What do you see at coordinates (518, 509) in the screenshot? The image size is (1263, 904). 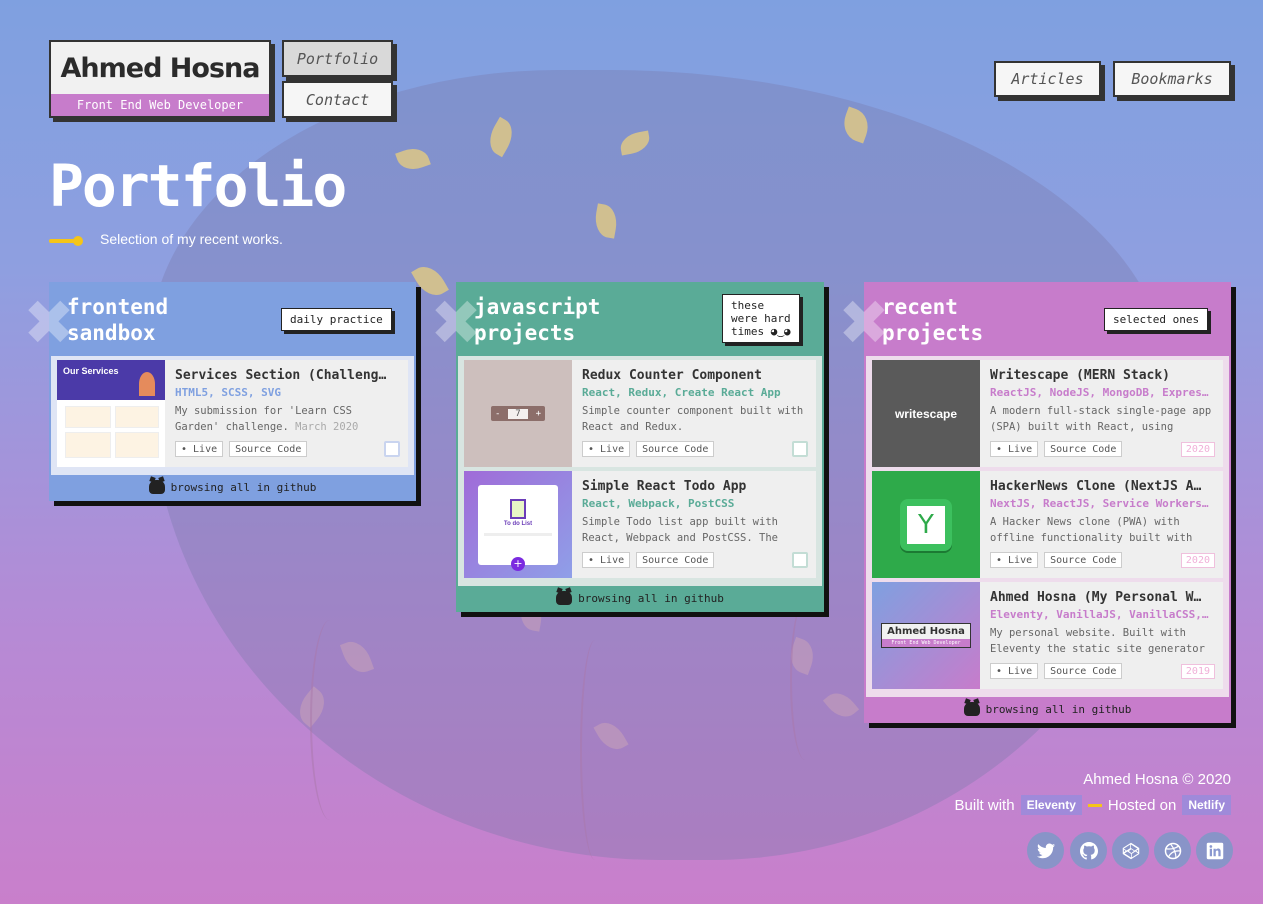 I see `todo-list-icon` at bounding box center [518, 509].